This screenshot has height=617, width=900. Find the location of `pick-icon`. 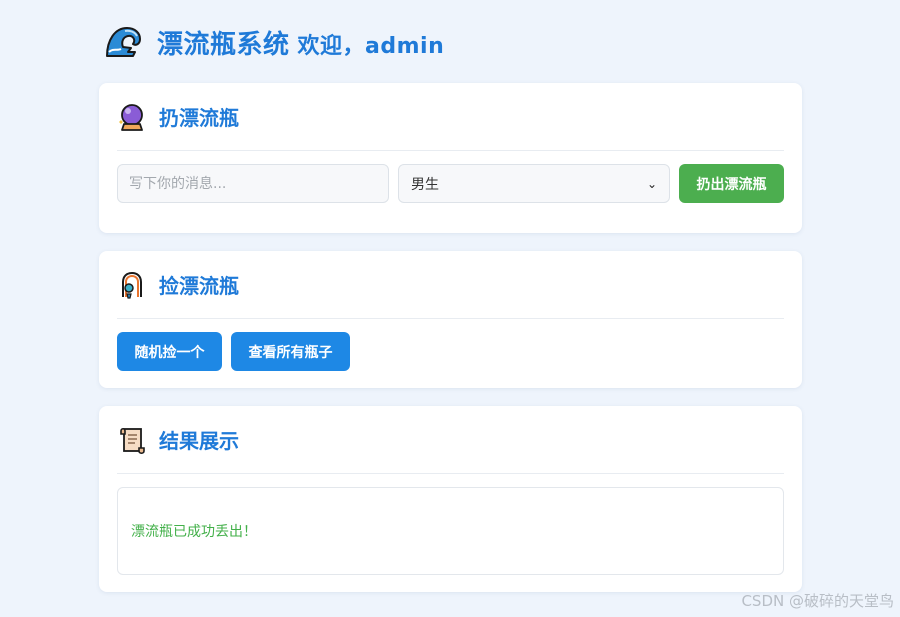

pick-icon is located at coordinates (132, 285).